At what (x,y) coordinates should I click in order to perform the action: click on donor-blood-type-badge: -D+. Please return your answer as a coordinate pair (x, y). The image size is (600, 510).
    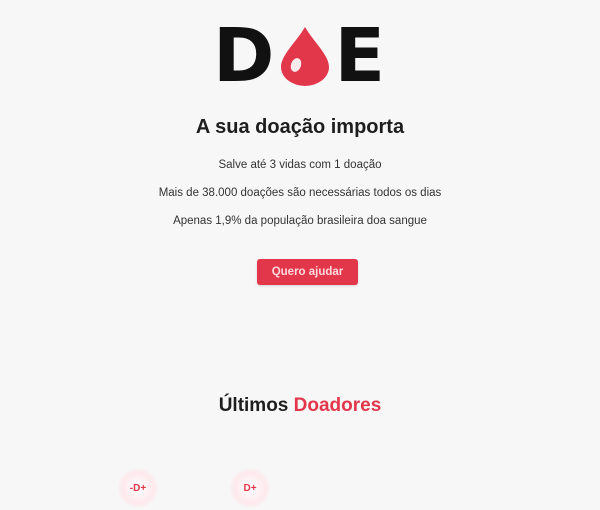
    Looking at the image, I should click on (138, 488).